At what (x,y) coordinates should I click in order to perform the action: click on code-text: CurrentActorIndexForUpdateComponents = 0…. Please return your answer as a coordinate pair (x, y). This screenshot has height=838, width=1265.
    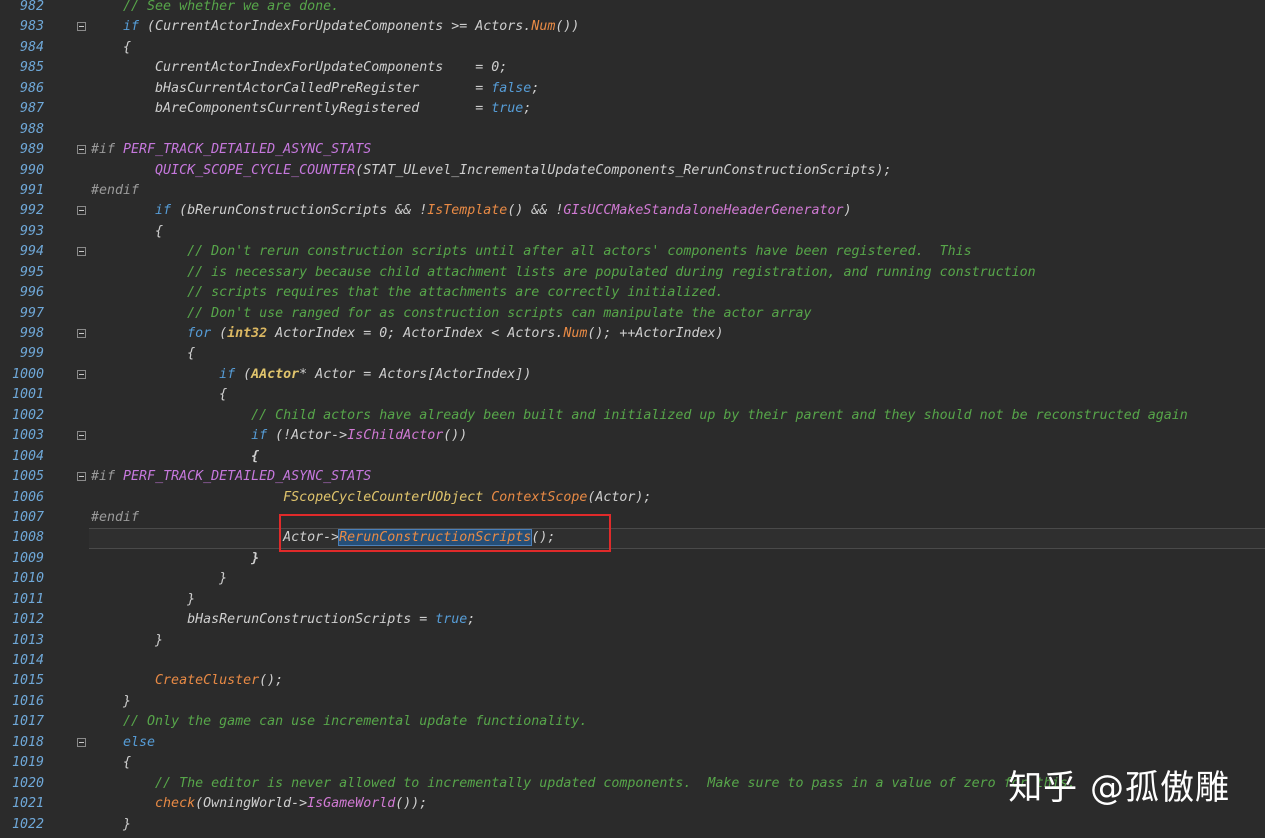
    Looking at the image, I should click on (299, 68).